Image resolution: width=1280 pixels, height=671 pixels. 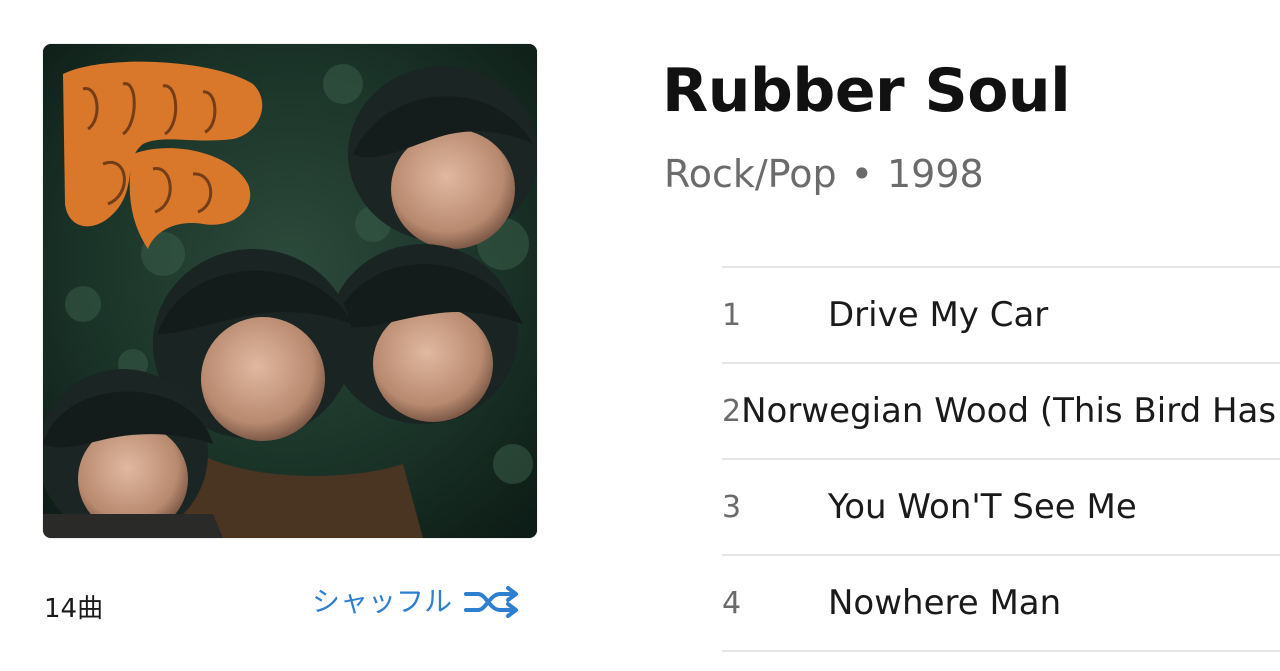 I want to click on track-title: You Won'T See Me, so click(x=982, y=507).